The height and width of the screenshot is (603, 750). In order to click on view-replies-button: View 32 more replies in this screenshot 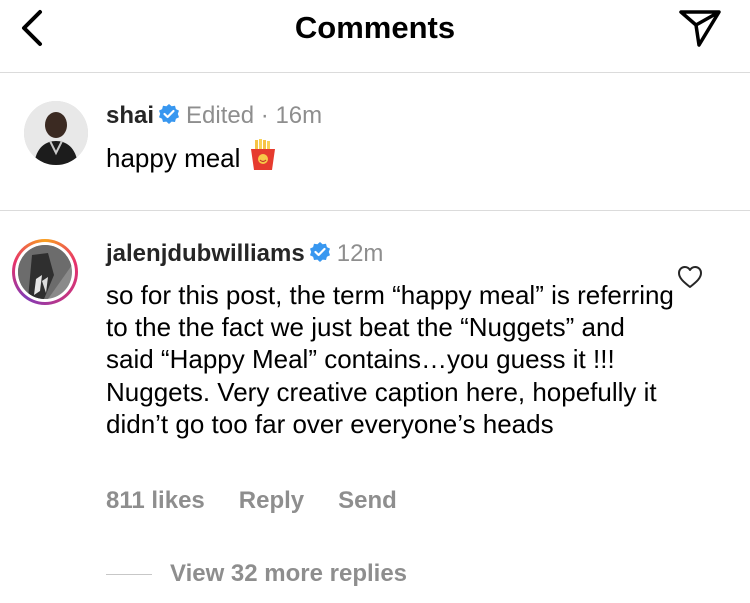, I will do `click(288, 573)`.